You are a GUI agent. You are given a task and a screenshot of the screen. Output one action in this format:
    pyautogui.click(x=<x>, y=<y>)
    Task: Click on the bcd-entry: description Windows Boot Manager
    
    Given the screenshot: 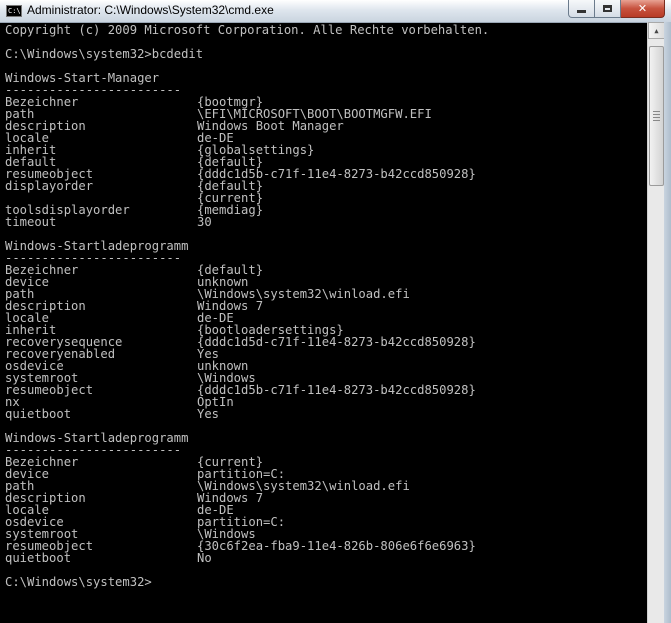 What is the action you would take?
    pyautogui.click(x=324, y=126)
    